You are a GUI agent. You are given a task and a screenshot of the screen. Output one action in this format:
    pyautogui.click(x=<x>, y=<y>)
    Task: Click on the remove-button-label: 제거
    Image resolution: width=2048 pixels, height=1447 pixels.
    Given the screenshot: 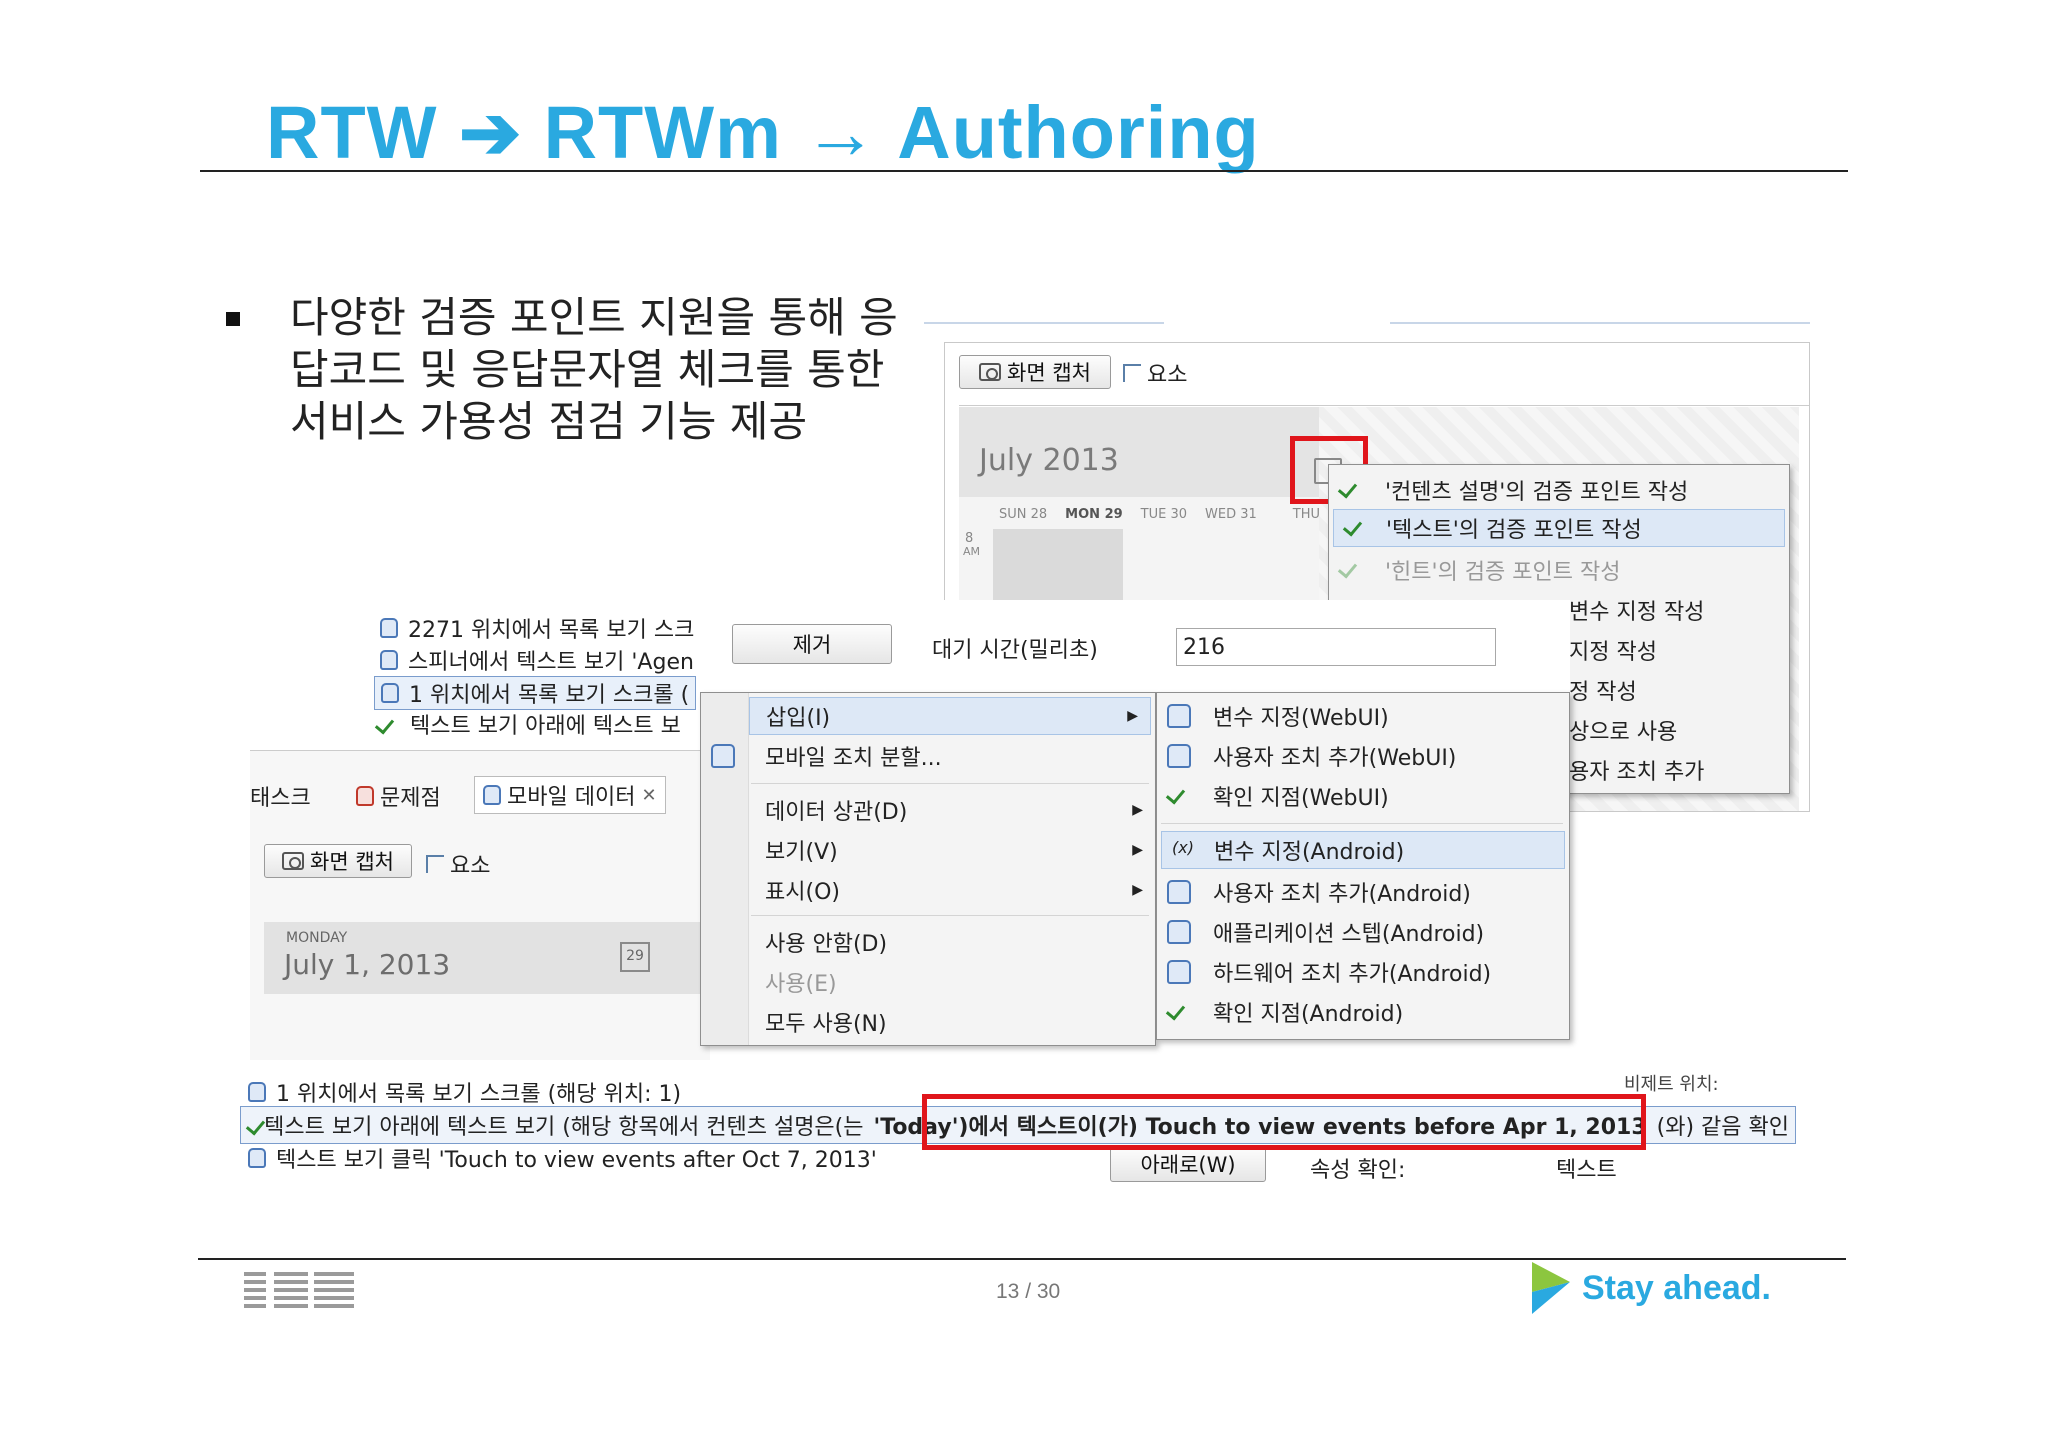 What is the action you would take?
    pyautogui.click(x=812, y=645)
    